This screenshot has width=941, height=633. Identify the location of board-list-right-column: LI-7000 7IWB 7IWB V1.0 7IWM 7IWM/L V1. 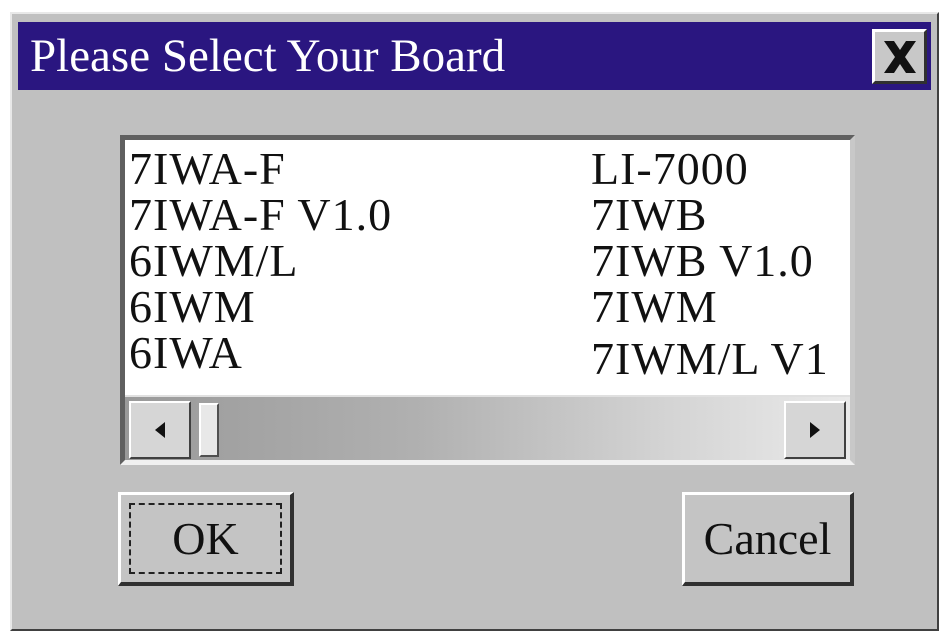
(710, 264).